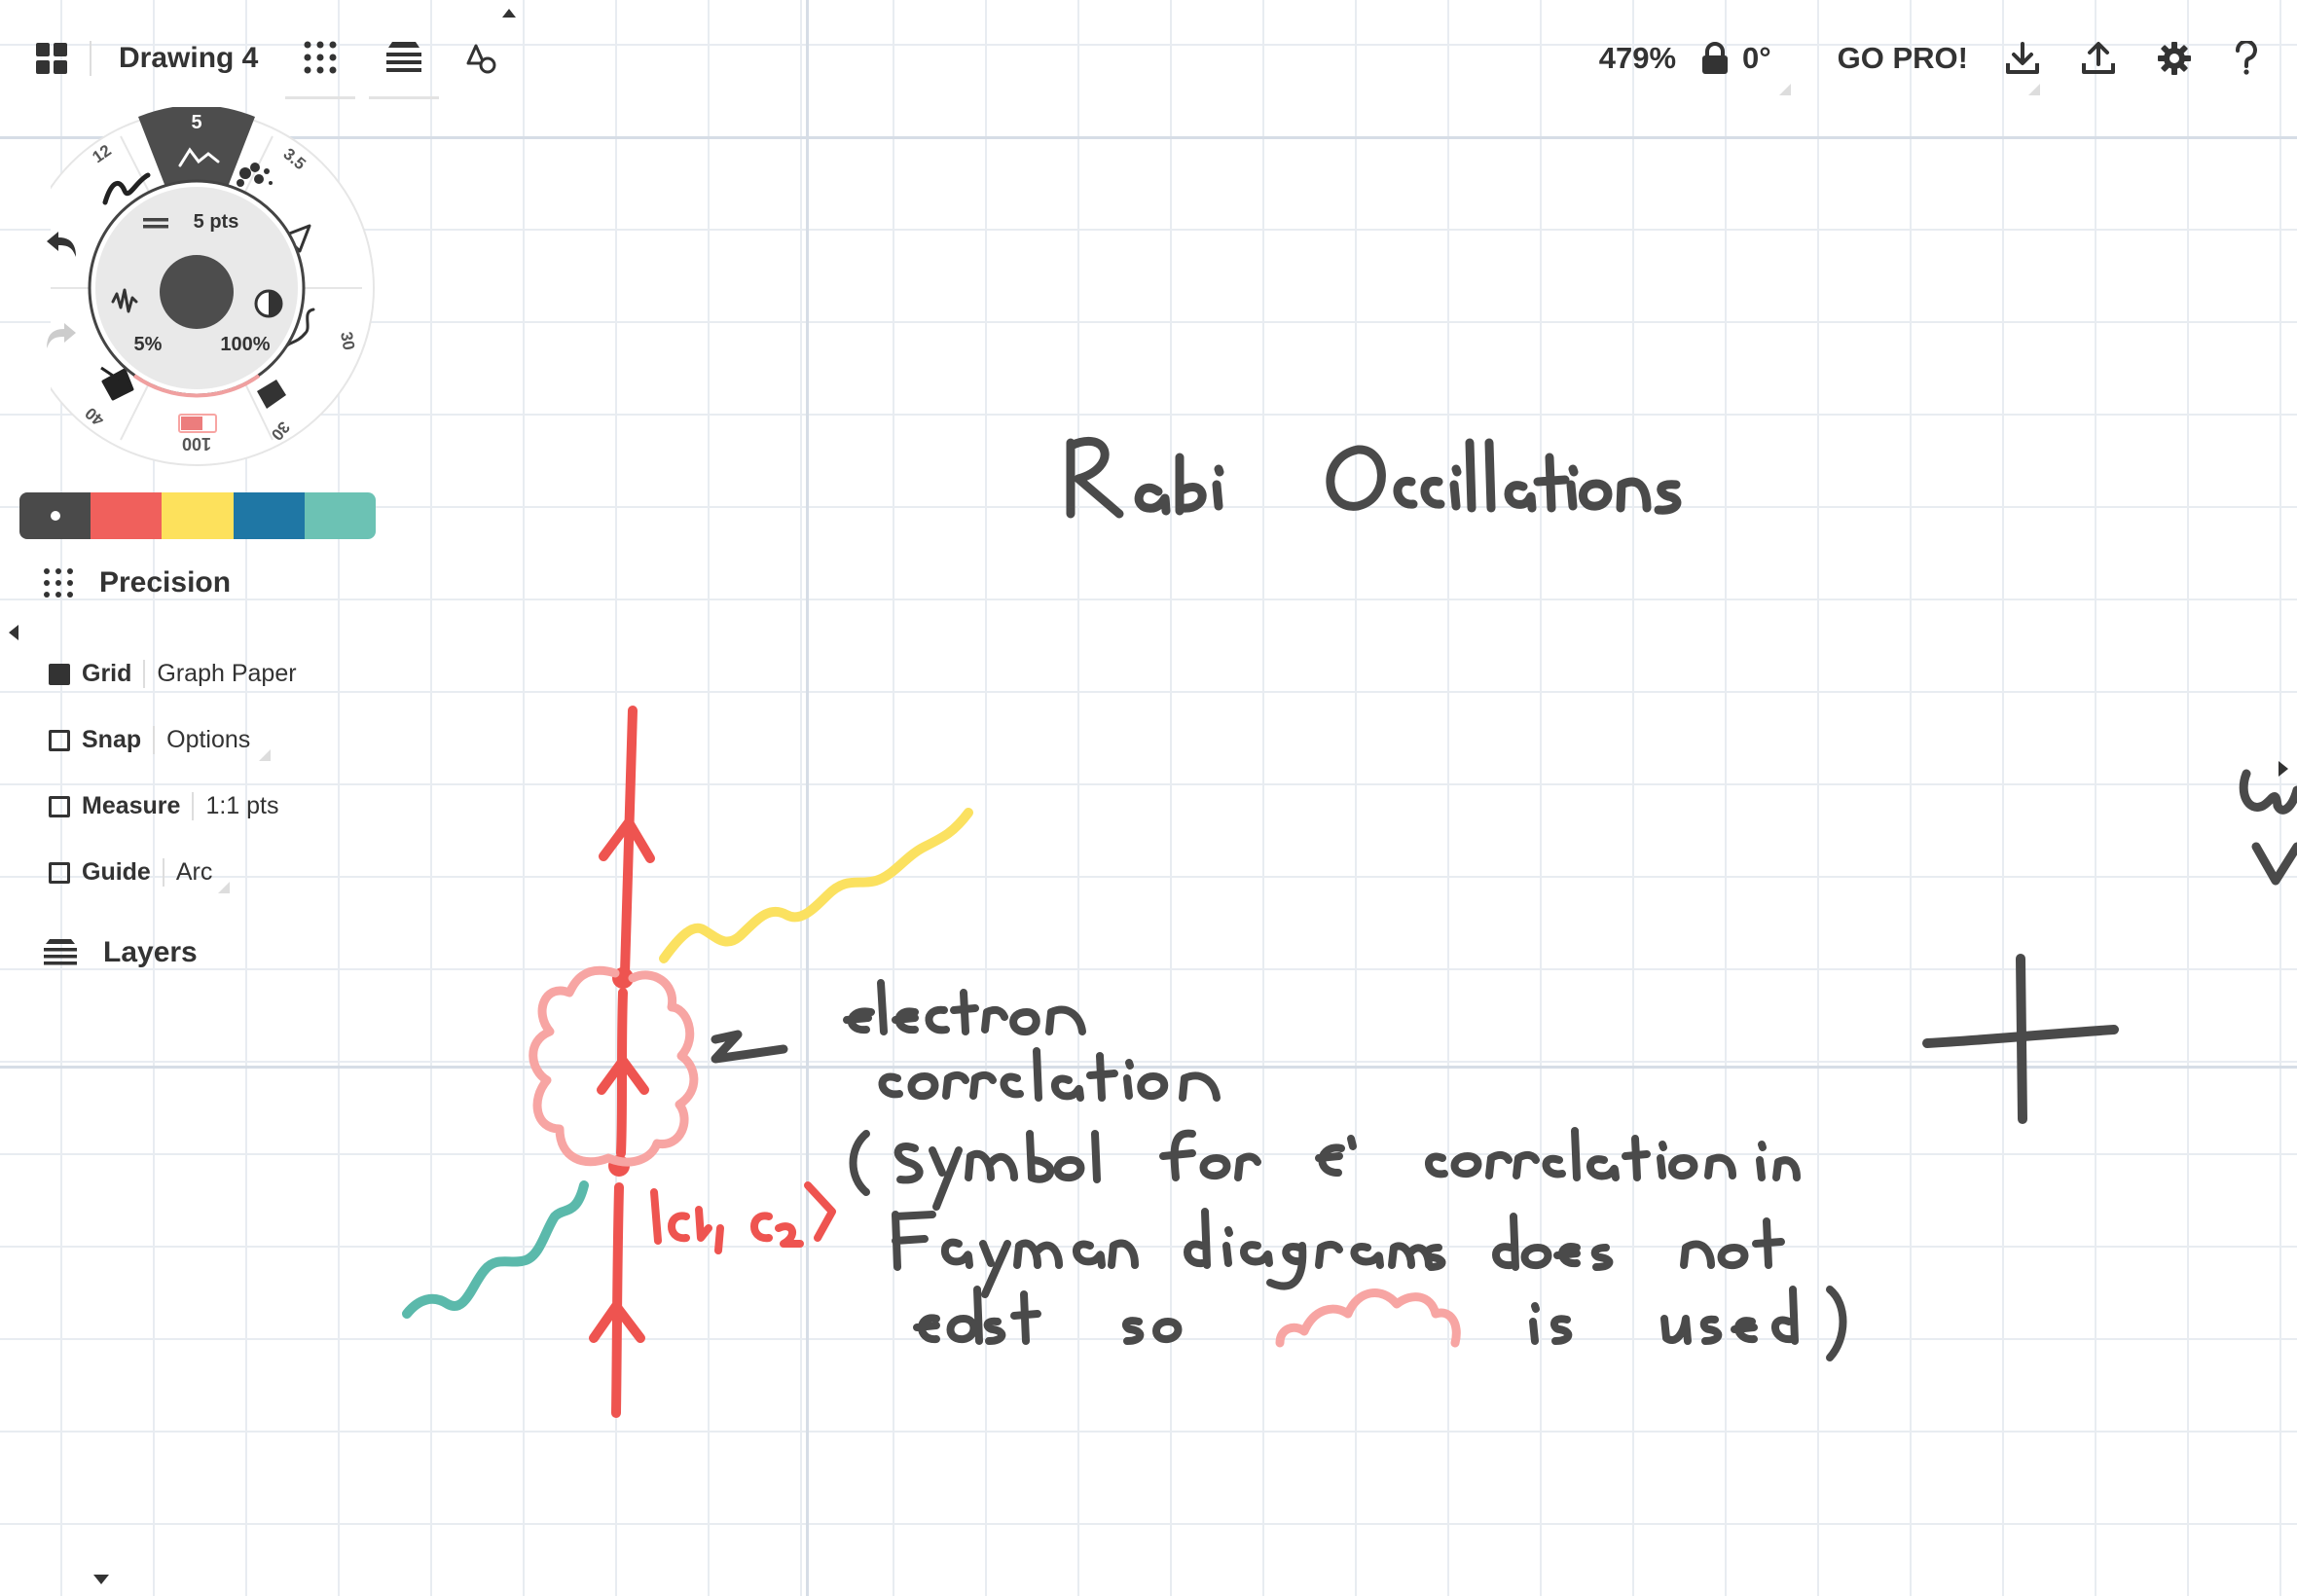  Describe the element at coordinates (2283, 769) in the screenshot. I see `expand-panel-icon` at that location.